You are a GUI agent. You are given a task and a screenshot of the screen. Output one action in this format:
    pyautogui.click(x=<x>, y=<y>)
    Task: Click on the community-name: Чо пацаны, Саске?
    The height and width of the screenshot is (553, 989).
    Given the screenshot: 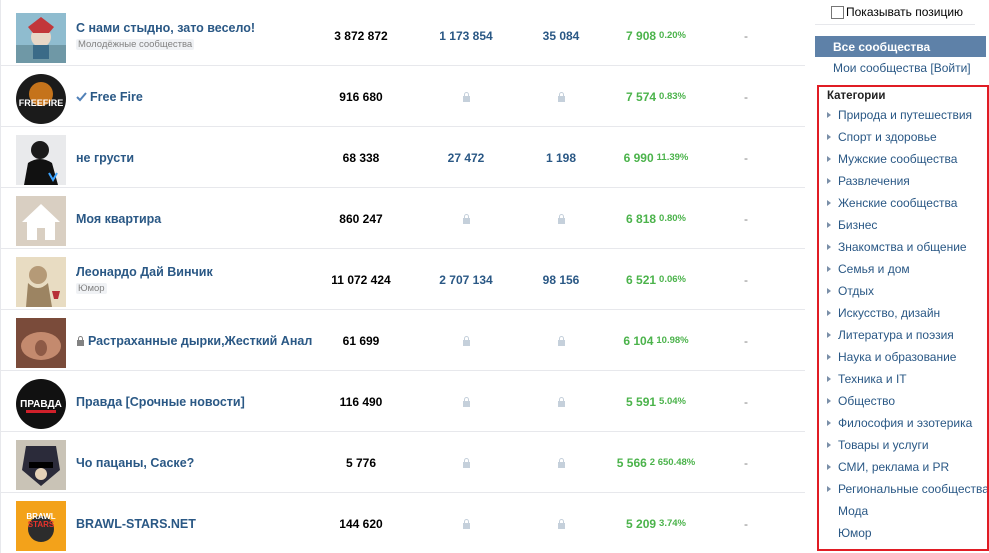 What is the action you would take?
    pyautogui.click(x=198, y=463)
    